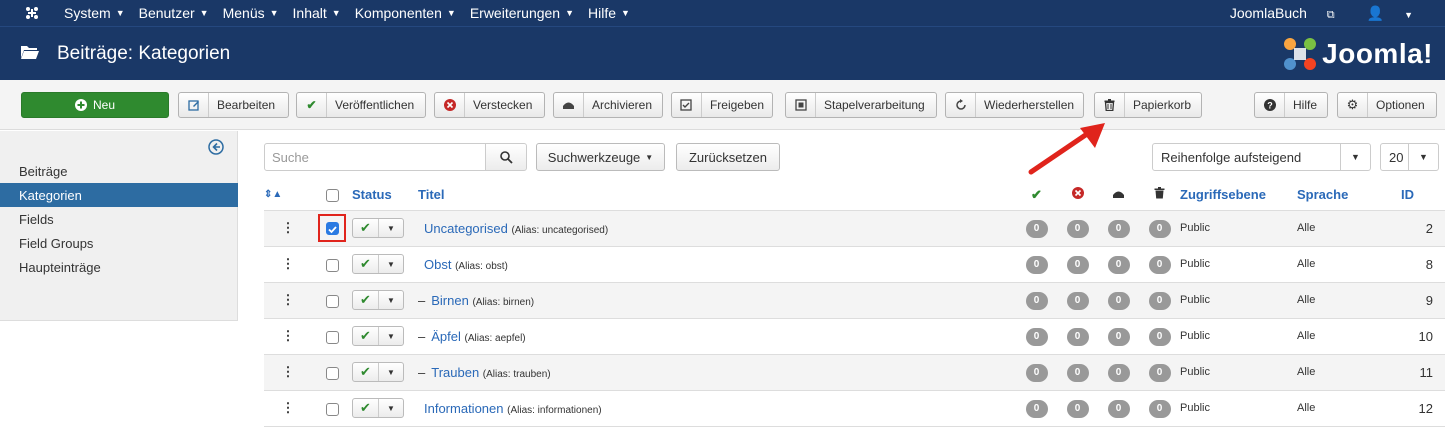  Describe the element at coordinates (489, 105) in the screenshot. I see `unpublish-button: Verstecken` at that location.